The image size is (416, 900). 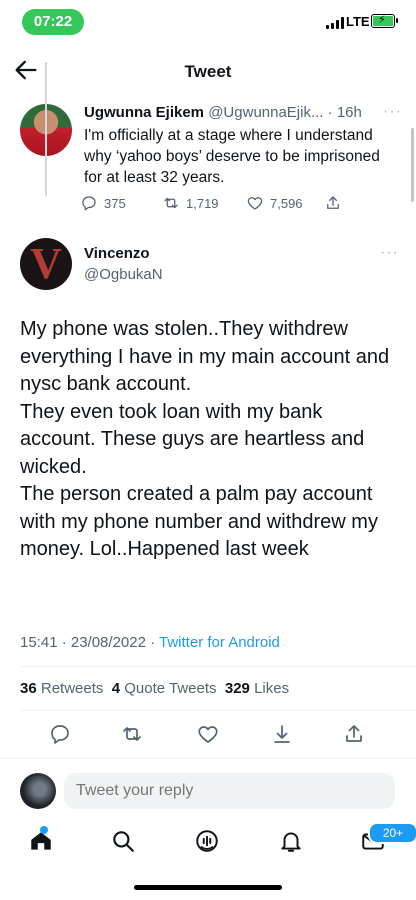 What do you see at coordinates (144, 112) in the screenshot?
I see `author-name: Ugwunna Ejikem` at bounding box center [144, 112].